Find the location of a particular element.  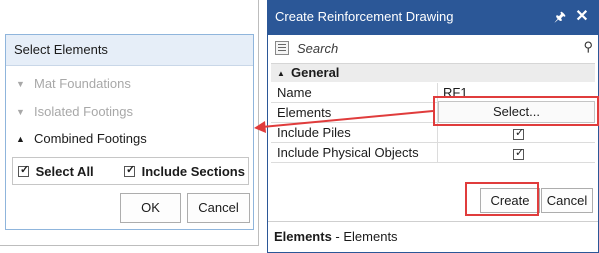

callout-arrow is located at coordinates (344, 121).